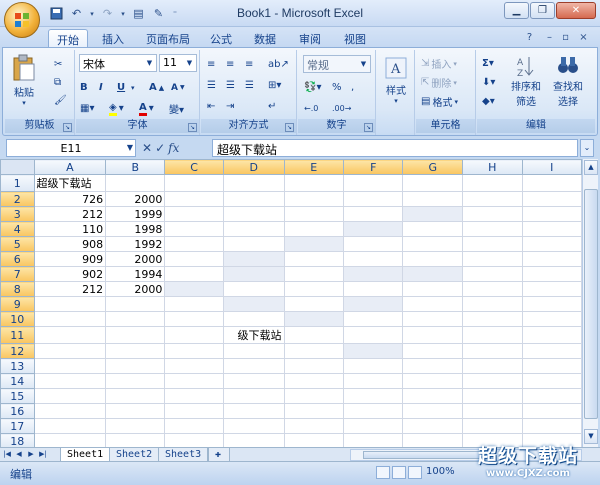 This screenshot has height=485, width=600. What do you see at coordinates (355, 38) in the screenshot?
I see `tab-view: 视图` at bounding box center [355, 38].